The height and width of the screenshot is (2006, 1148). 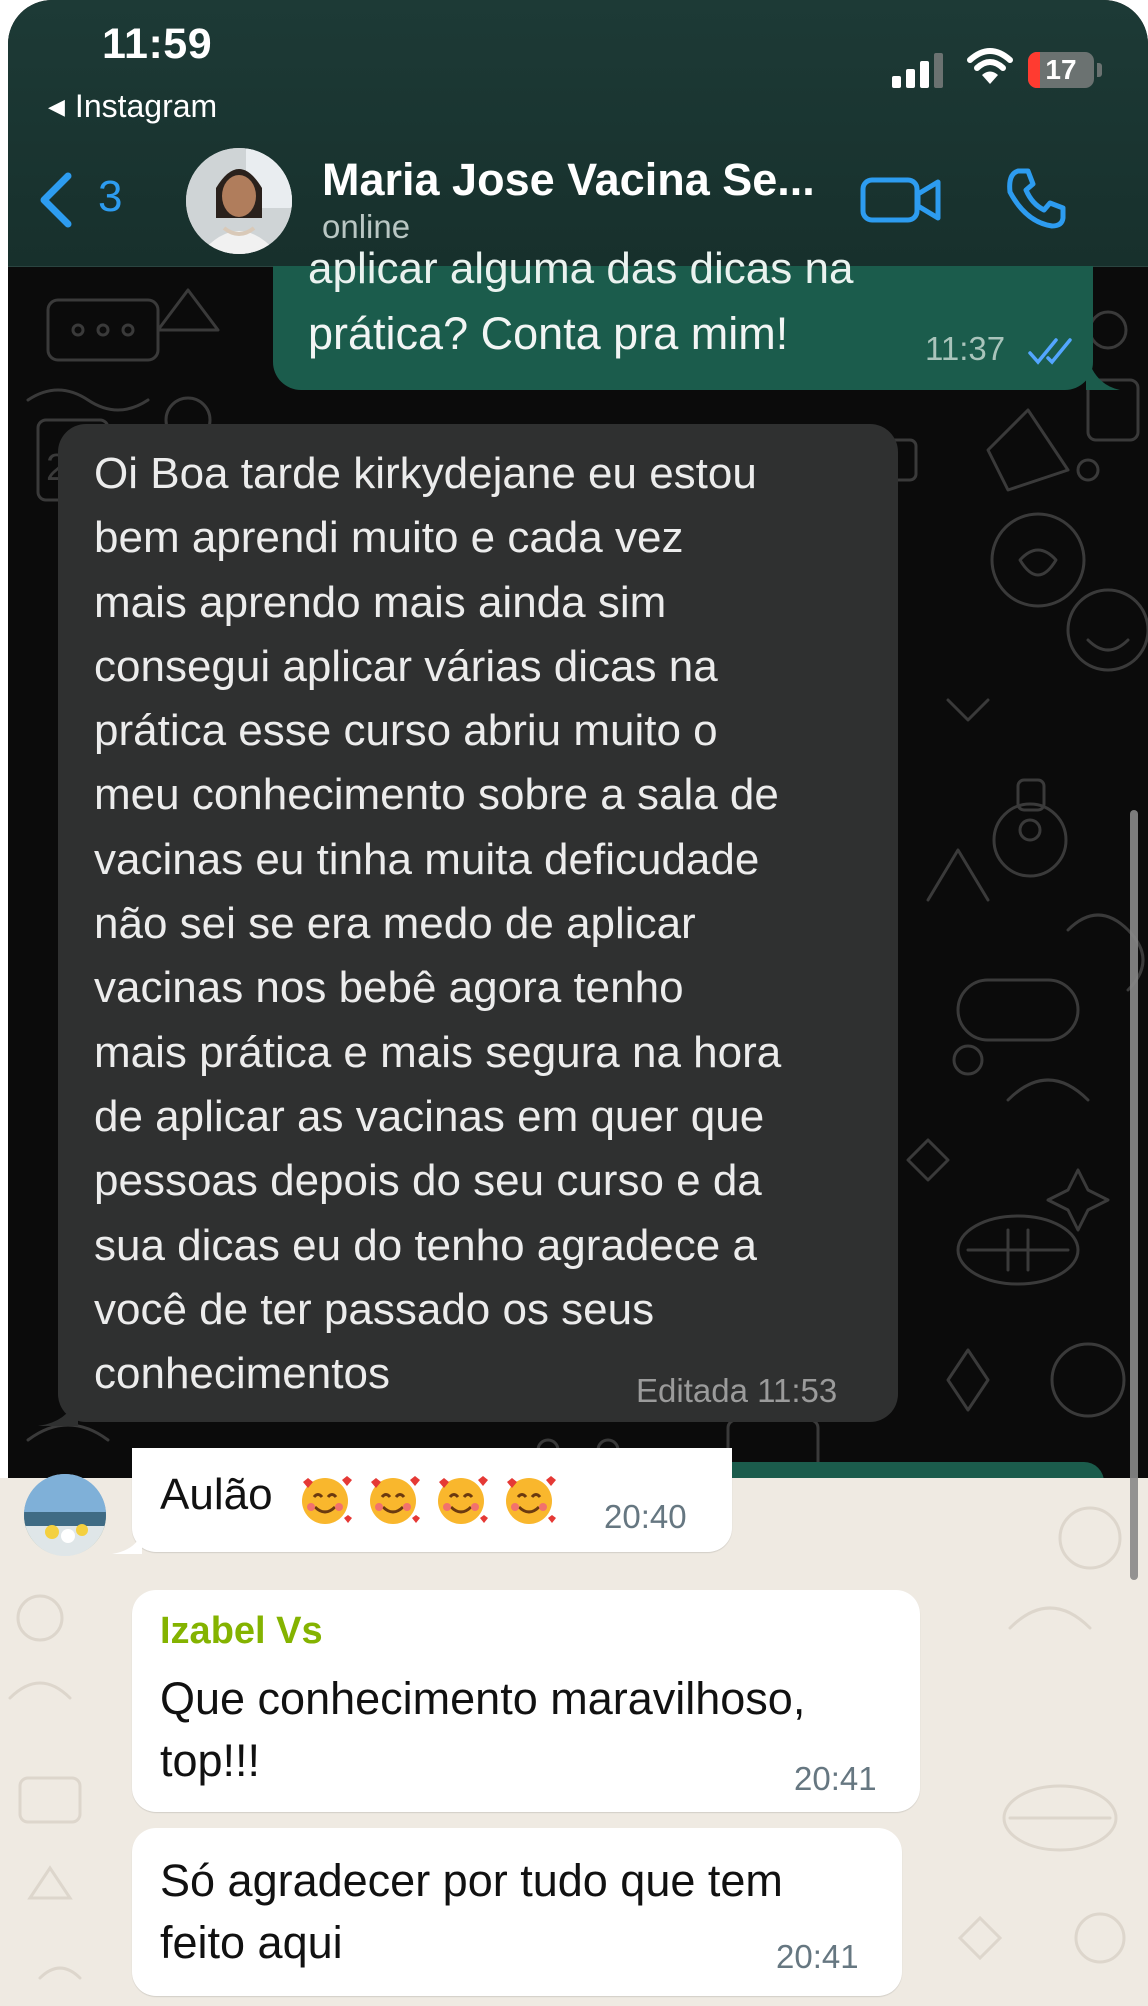 What do you see at coordinates (965, 348) in the screenshot?
I see `outgoing-message-time: 11:37` at bounding box center [965, 348].